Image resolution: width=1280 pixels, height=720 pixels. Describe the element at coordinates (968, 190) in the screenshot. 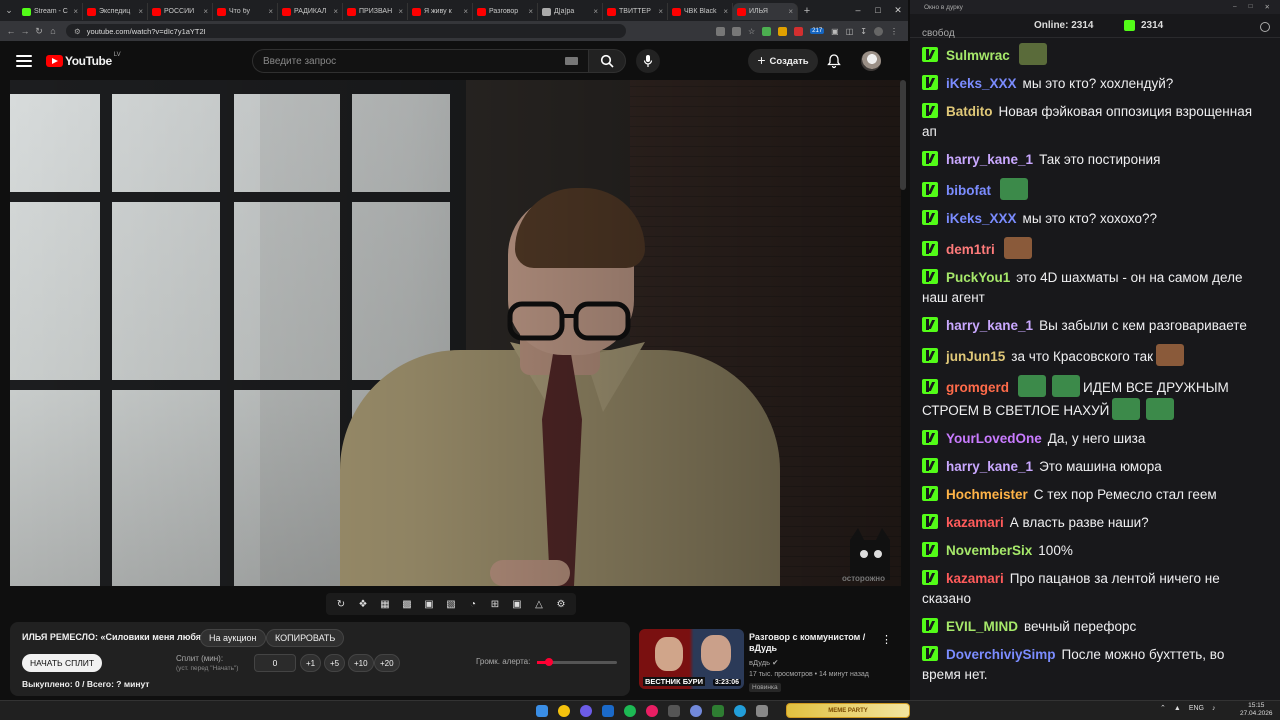

I see `chat-username: bibofat` at that location.